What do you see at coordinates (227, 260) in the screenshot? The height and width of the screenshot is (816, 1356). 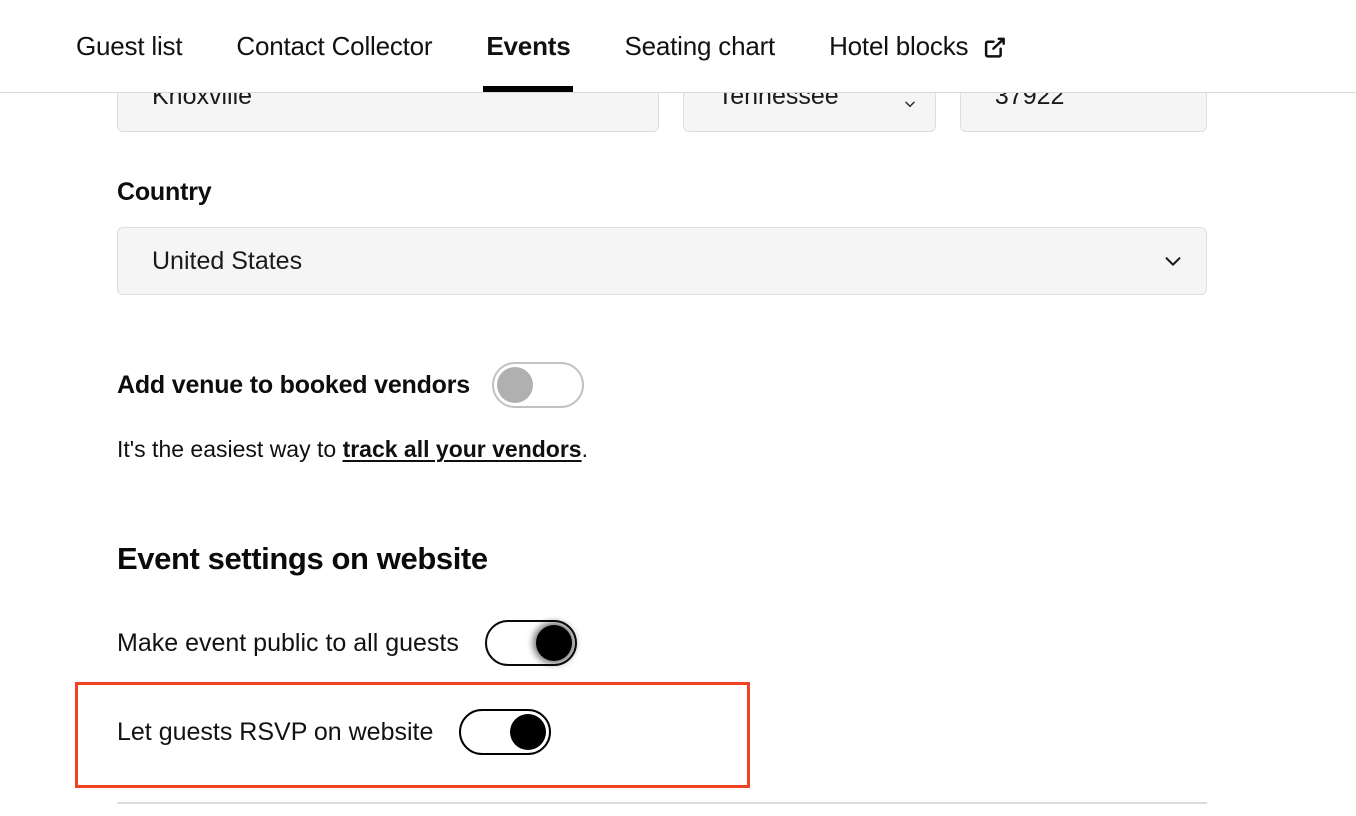 I see `country-value: United States` at bounding box center [227, 260].